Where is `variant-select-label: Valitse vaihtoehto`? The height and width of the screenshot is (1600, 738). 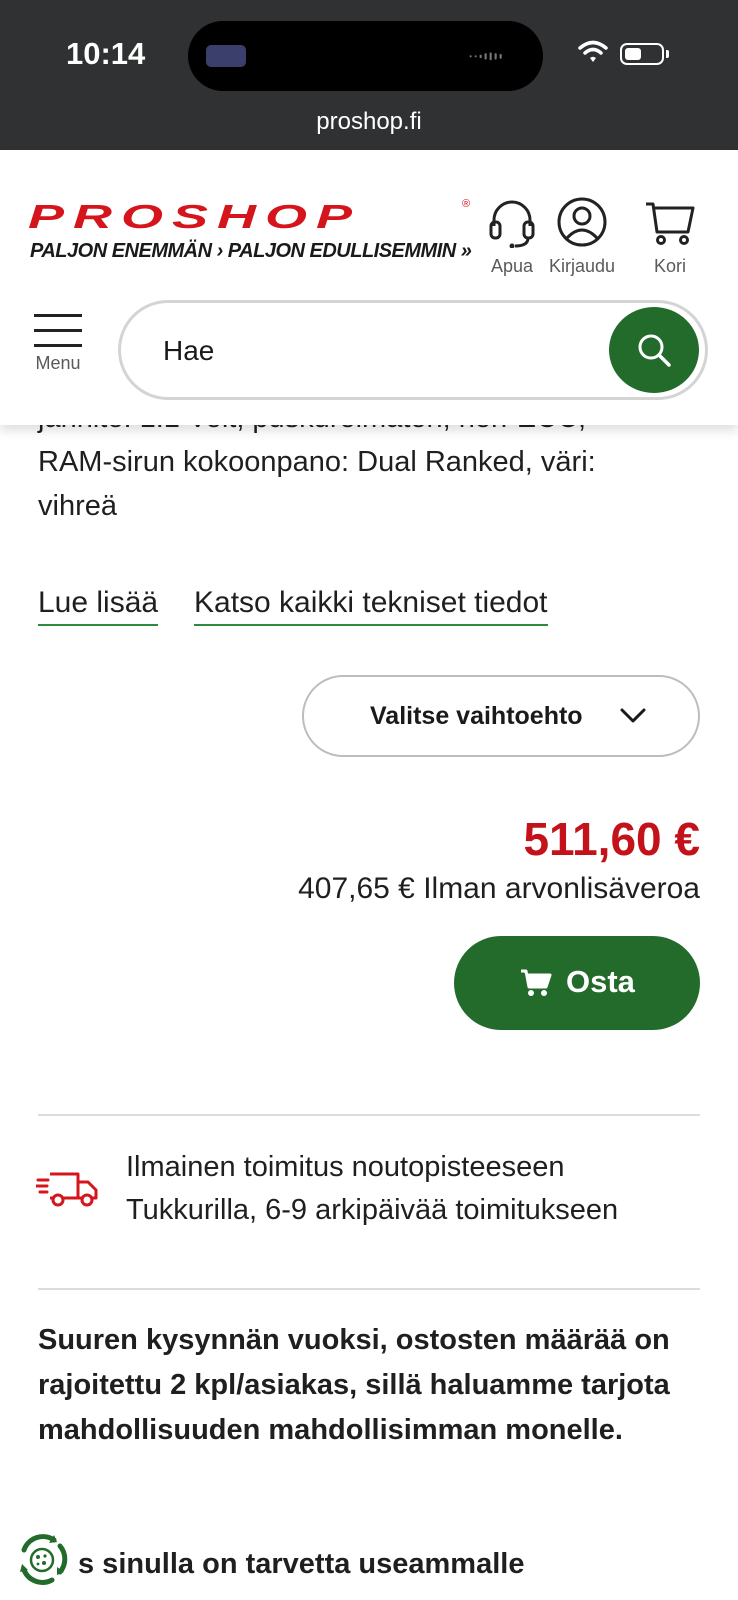
variant-select-label: Valitse vaihtoehto is located at coordinates (476, 716).